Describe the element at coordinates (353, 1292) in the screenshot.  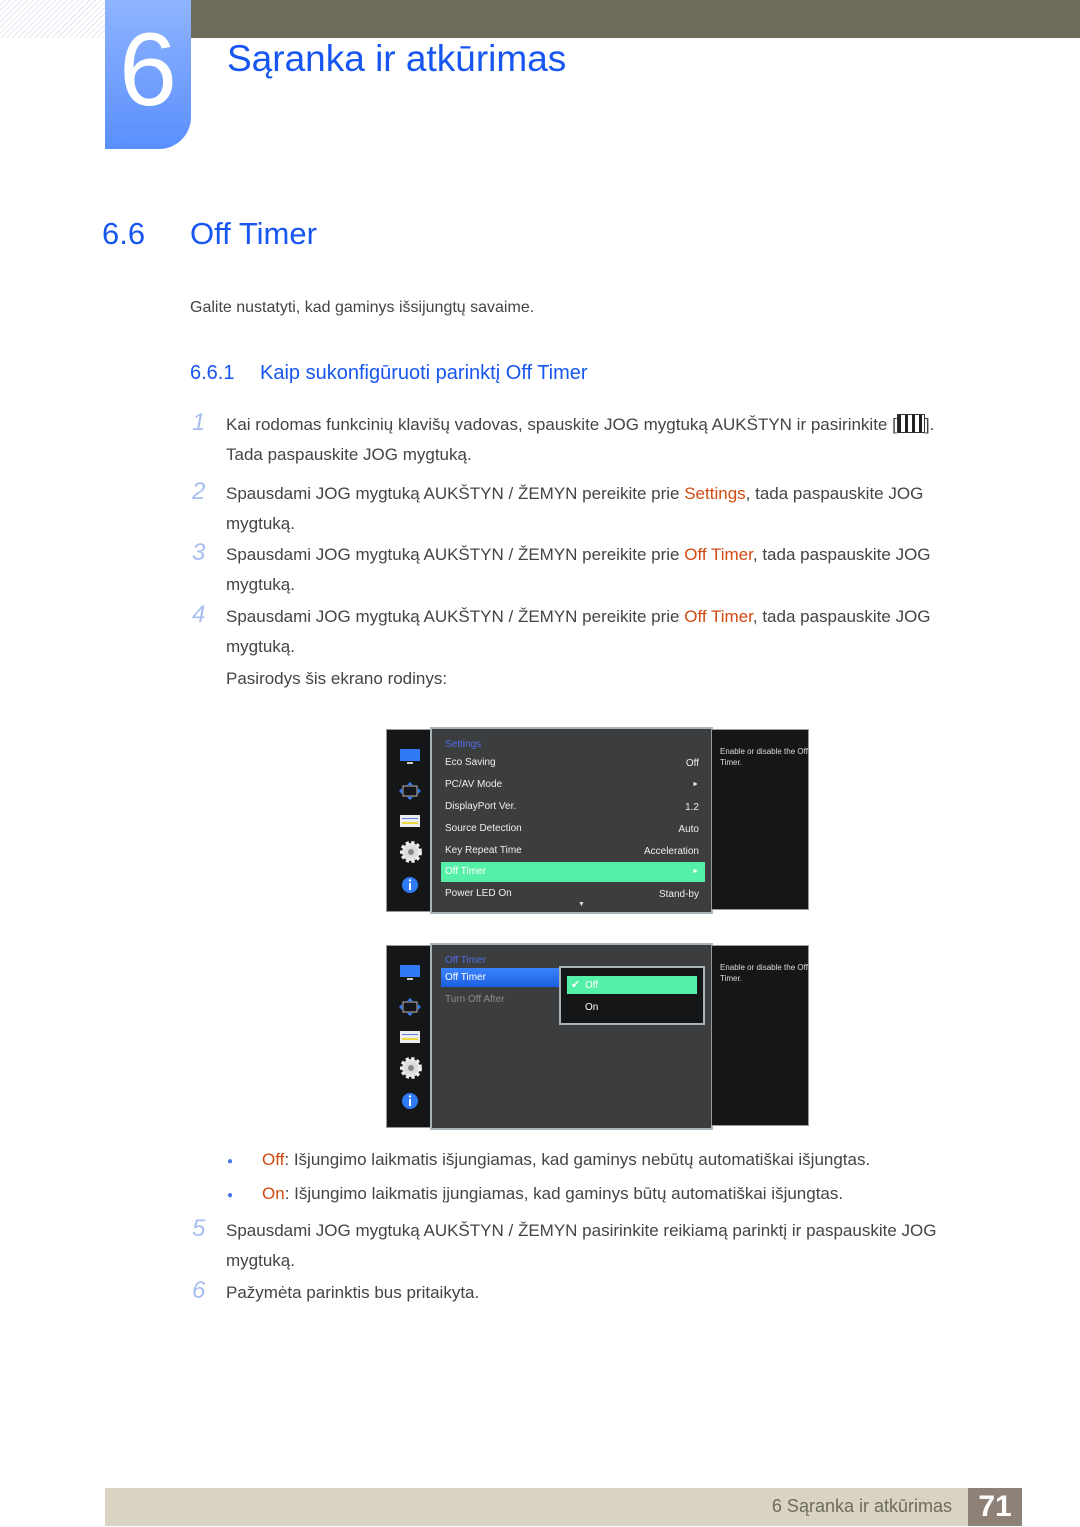
I see `step-text: Pažymėta parinktis bus pritaikyta.` at that location.